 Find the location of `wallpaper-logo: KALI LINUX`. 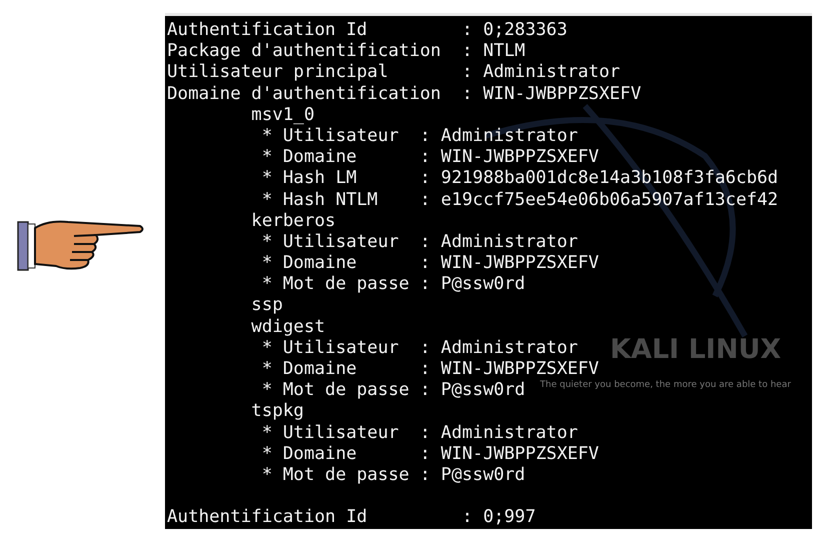

wallpaper-logo: KALI LINUX is located at coordinates (696, 350).